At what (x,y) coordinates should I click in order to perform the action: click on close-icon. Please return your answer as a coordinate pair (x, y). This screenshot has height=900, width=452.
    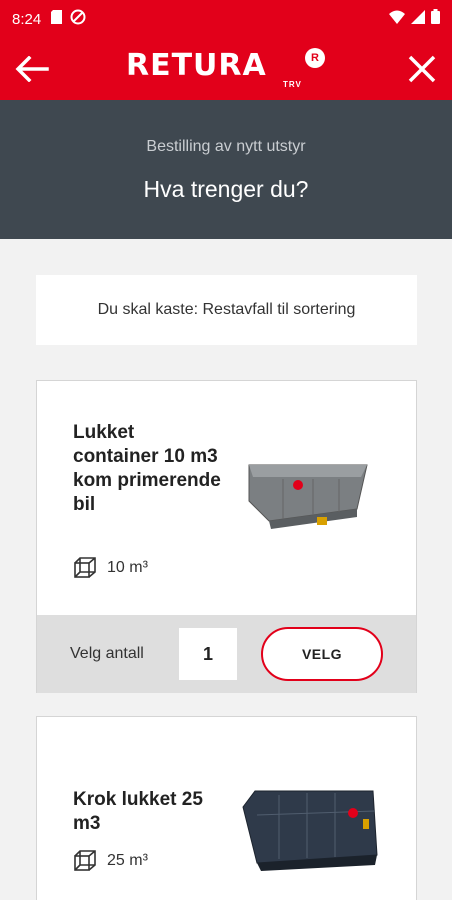
    Looking at the image, I should click on (422, 69).